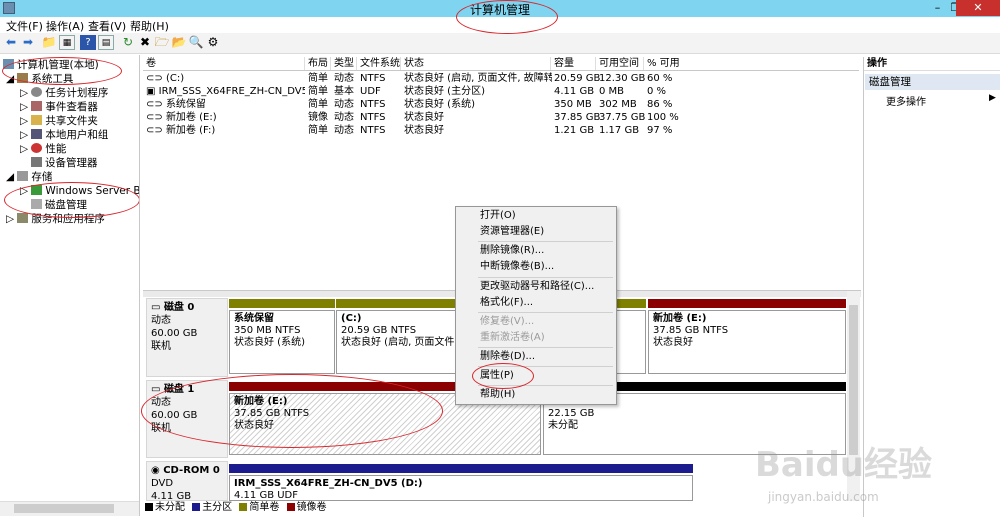  I want to click on menu-item-open: 打开(O), so click(498, 216).